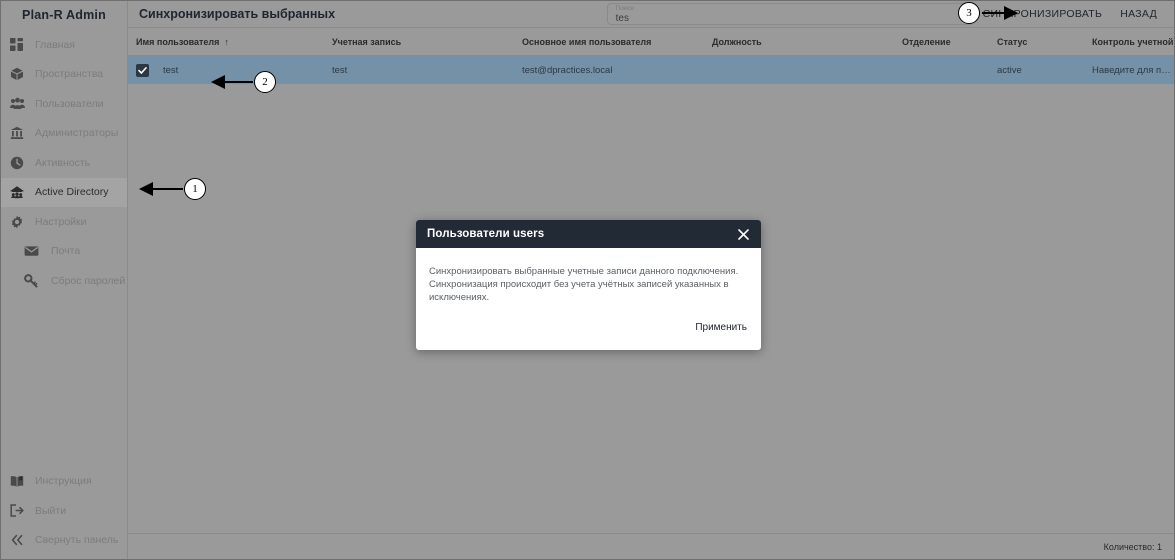  Describe the element at coordinates (226, 41) in the screenshot. I see `sort-ascending-icon: ↑` at that location.